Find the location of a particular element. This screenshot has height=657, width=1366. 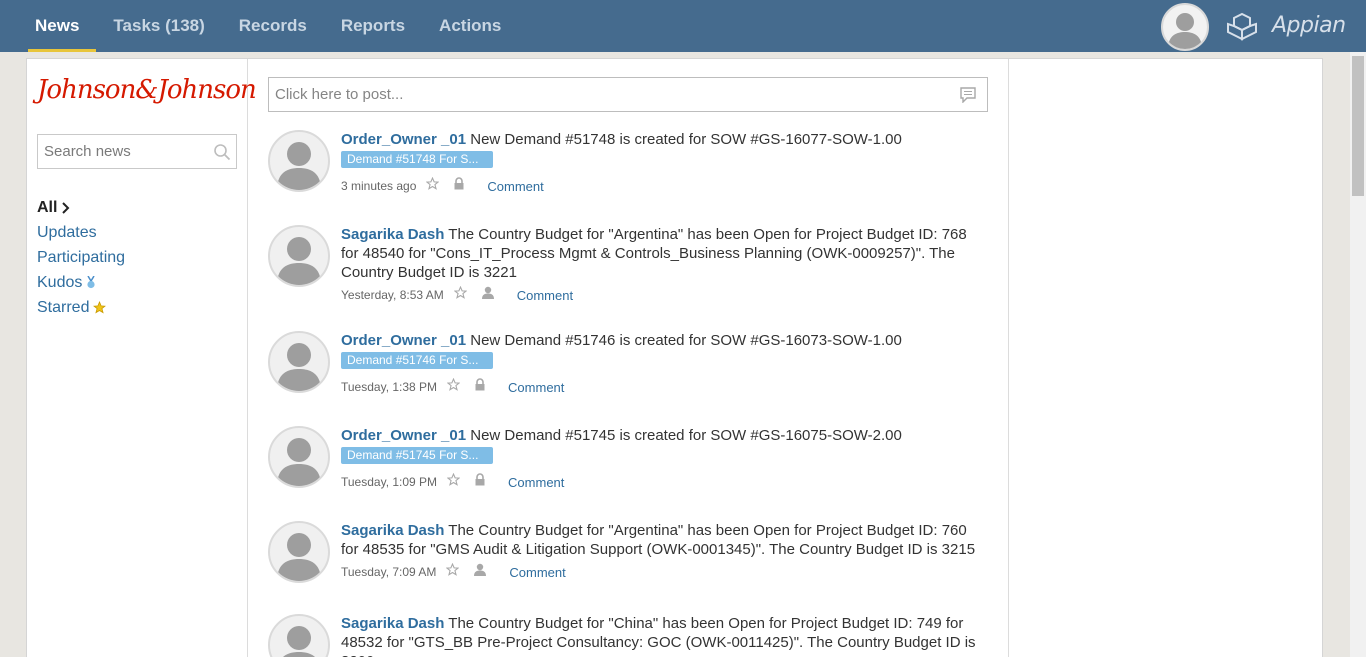

feed-item-meta: Tuesday, 7:09 AM Comment is located at coordinates (661, 572).